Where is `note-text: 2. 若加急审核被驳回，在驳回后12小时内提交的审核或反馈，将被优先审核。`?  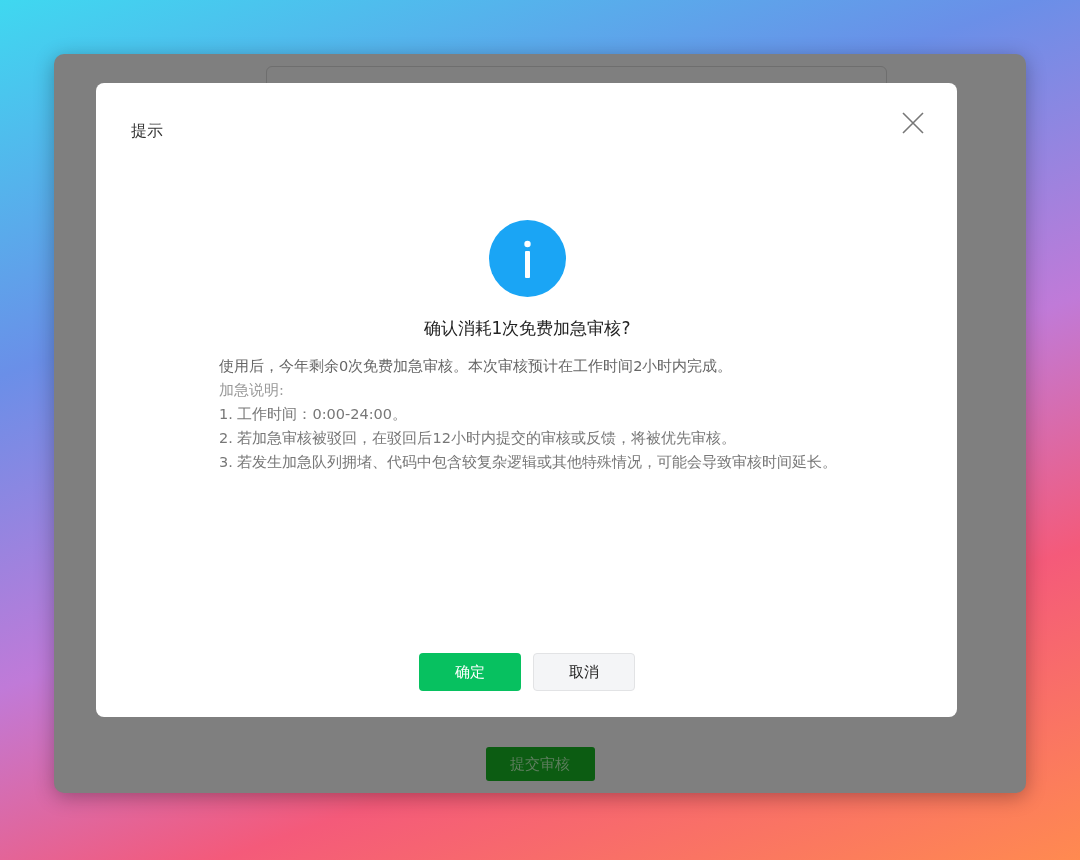
note-text: 2. 若加急审核被驳回，在驳回后12小时内提交的审核或反馈，将被优先审核。 is located at coordinates (478, 438).